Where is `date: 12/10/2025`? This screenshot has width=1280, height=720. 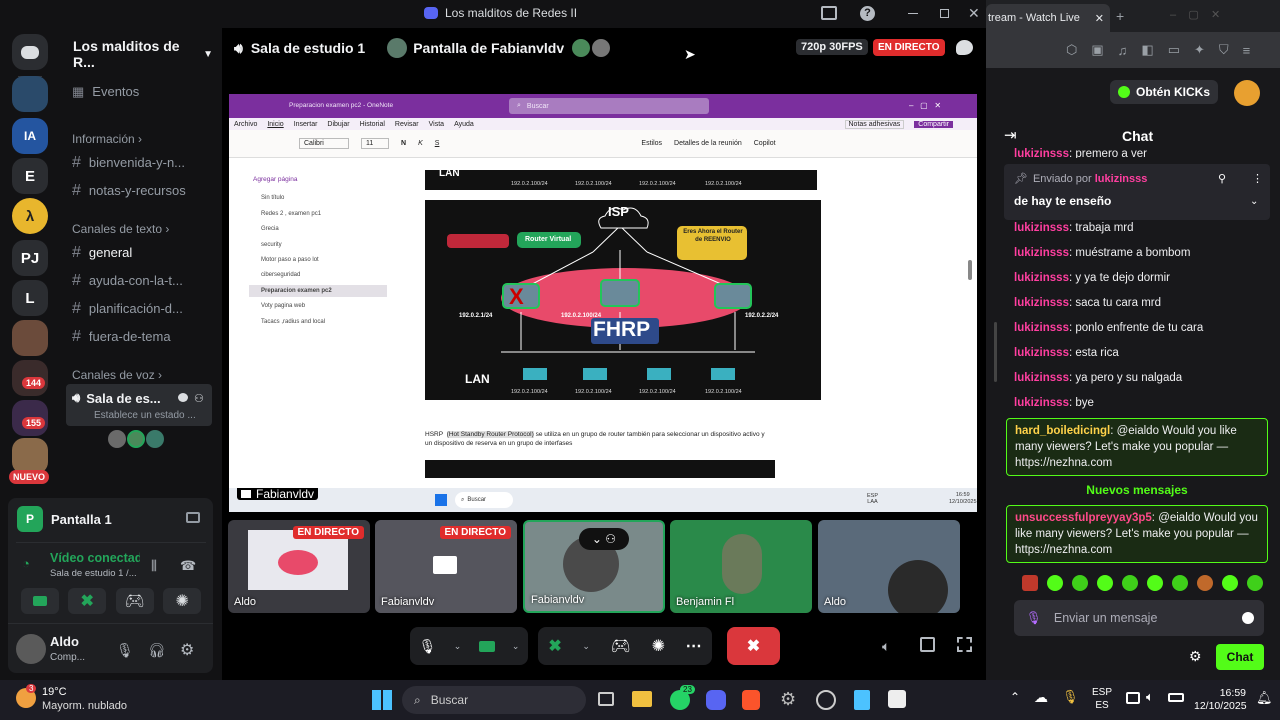 date: 12/10/2025 is located at coordinates (1220, 706).